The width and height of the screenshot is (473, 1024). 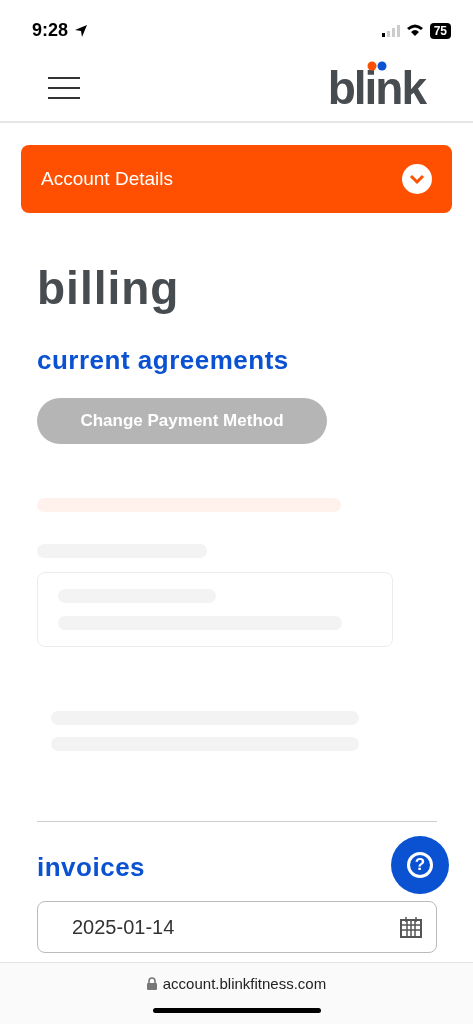 I want to click on calendar-icon, so click(x=411, y=927).